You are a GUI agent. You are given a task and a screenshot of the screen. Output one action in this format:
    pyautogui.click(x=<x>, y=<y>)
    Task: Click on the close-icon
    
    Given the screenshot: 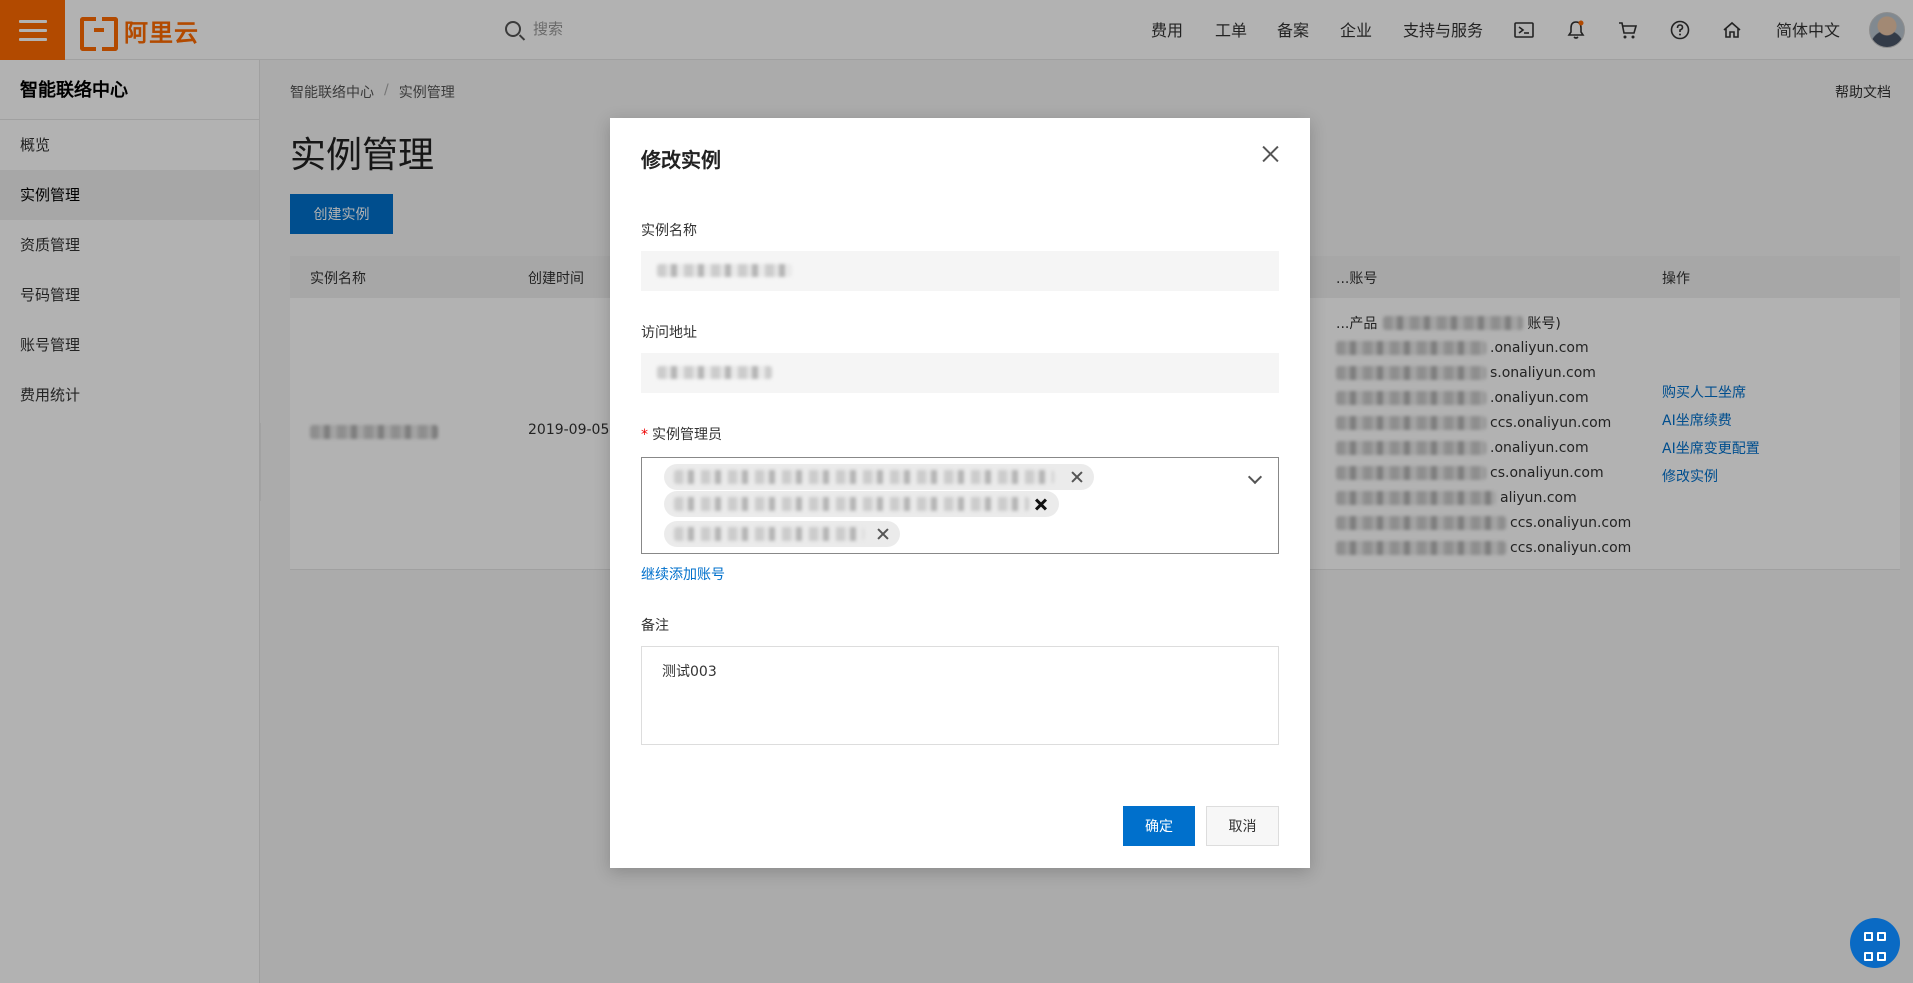 What is the action you would take?
    pyautogui.click(x=1270, y=154)
    